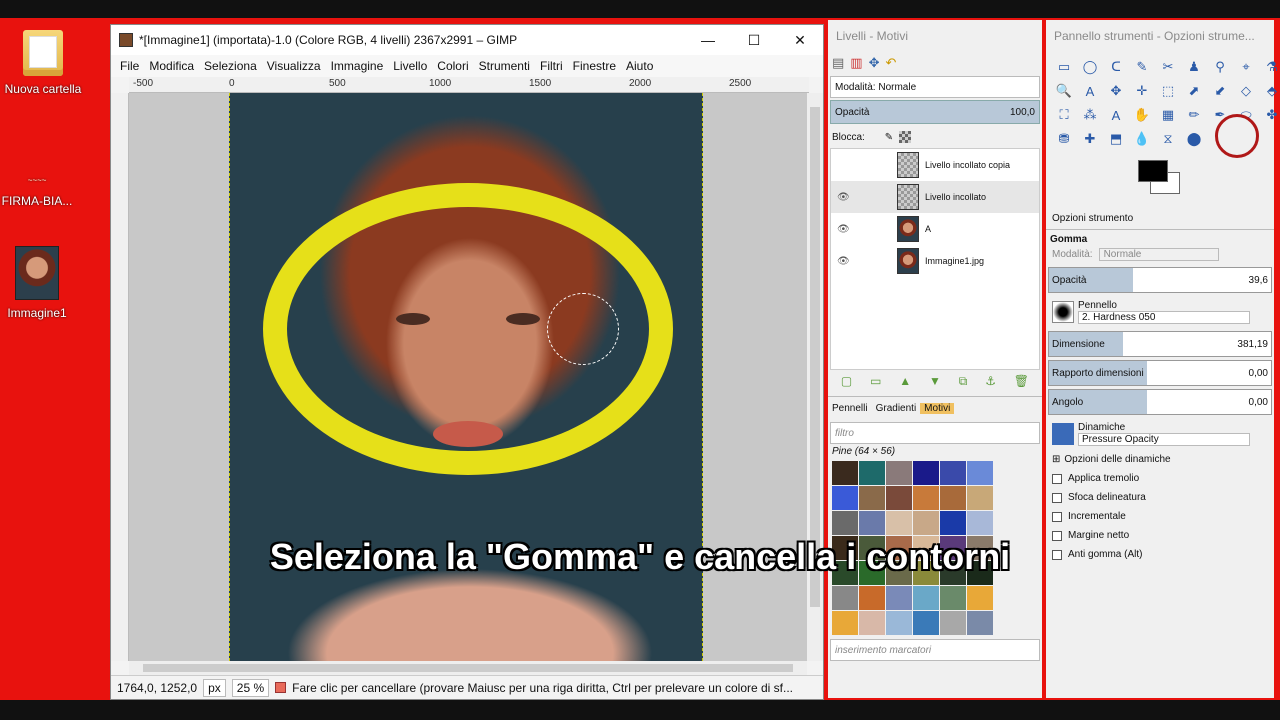 The width and height of the screenshot is (1280, 720). What do you see at coordinates (815, 377) in the screenshot?
I see `vertical-scrollbar` at bounding box center [815, 377].